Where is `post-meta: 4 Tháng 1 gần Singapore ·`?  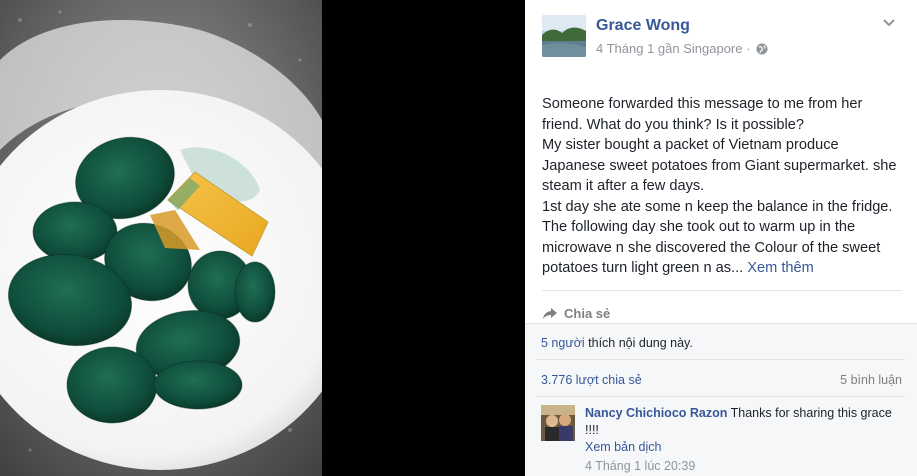
post-meta: 4 Tháng 1 gần Singapore · is located at coordinates (682, 48).